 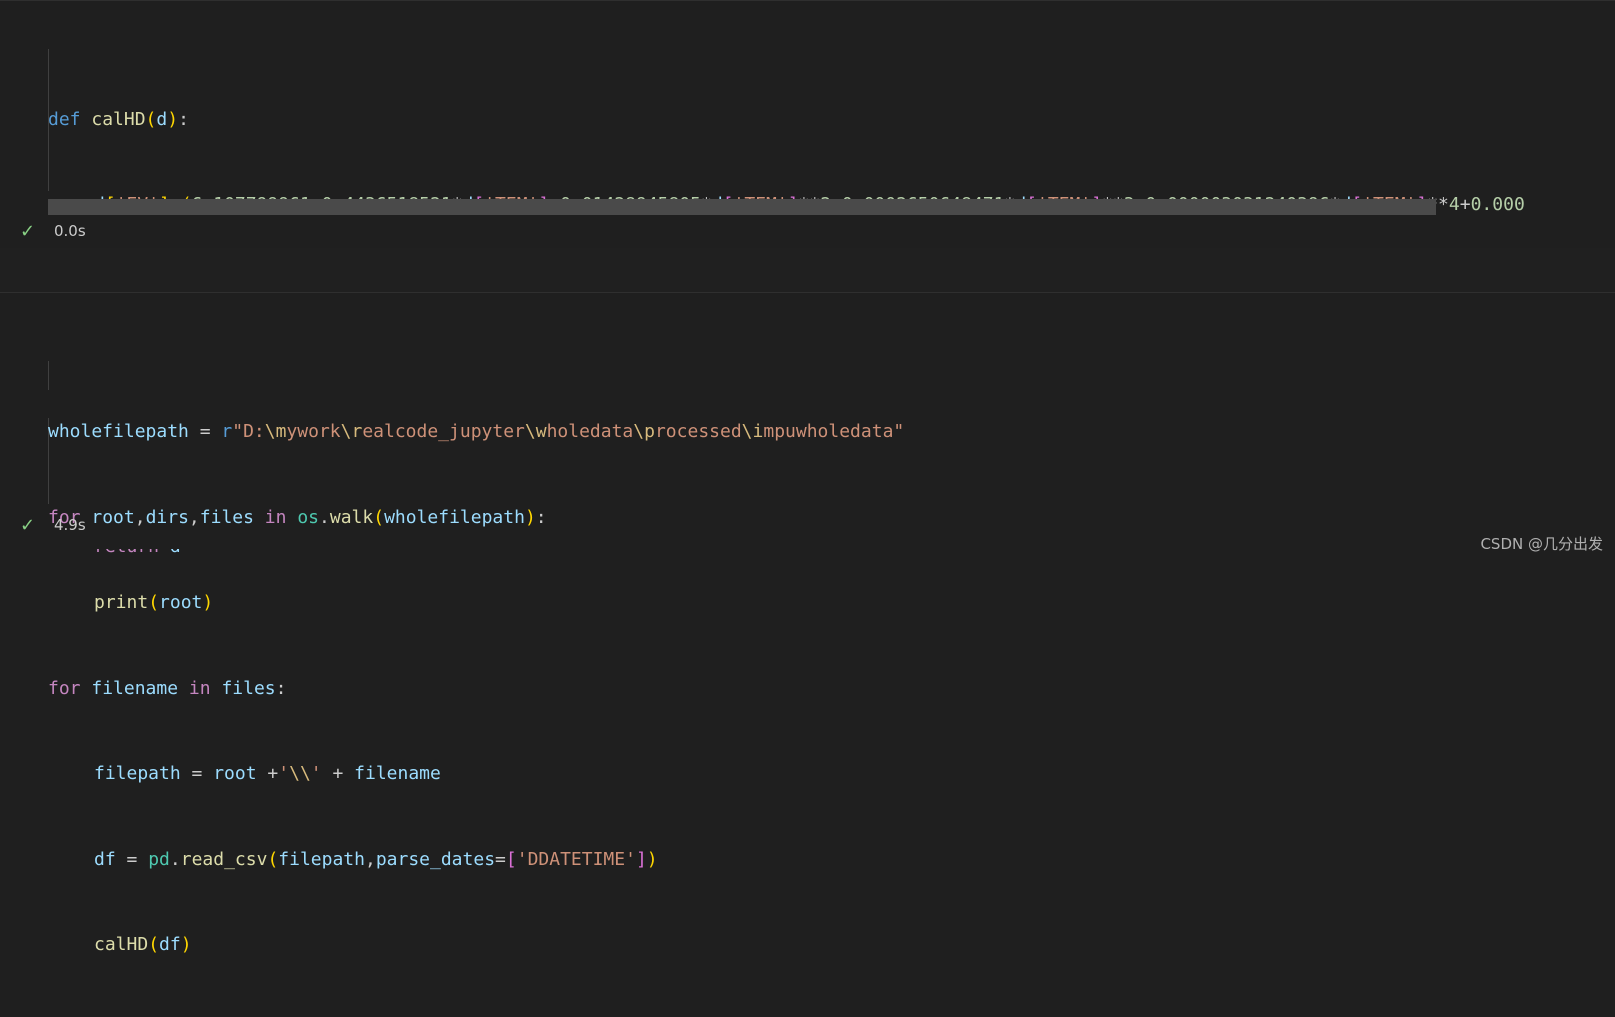 I want to click on code-line: filepath = root +'\\' + filename, so click(x=831, y=774).